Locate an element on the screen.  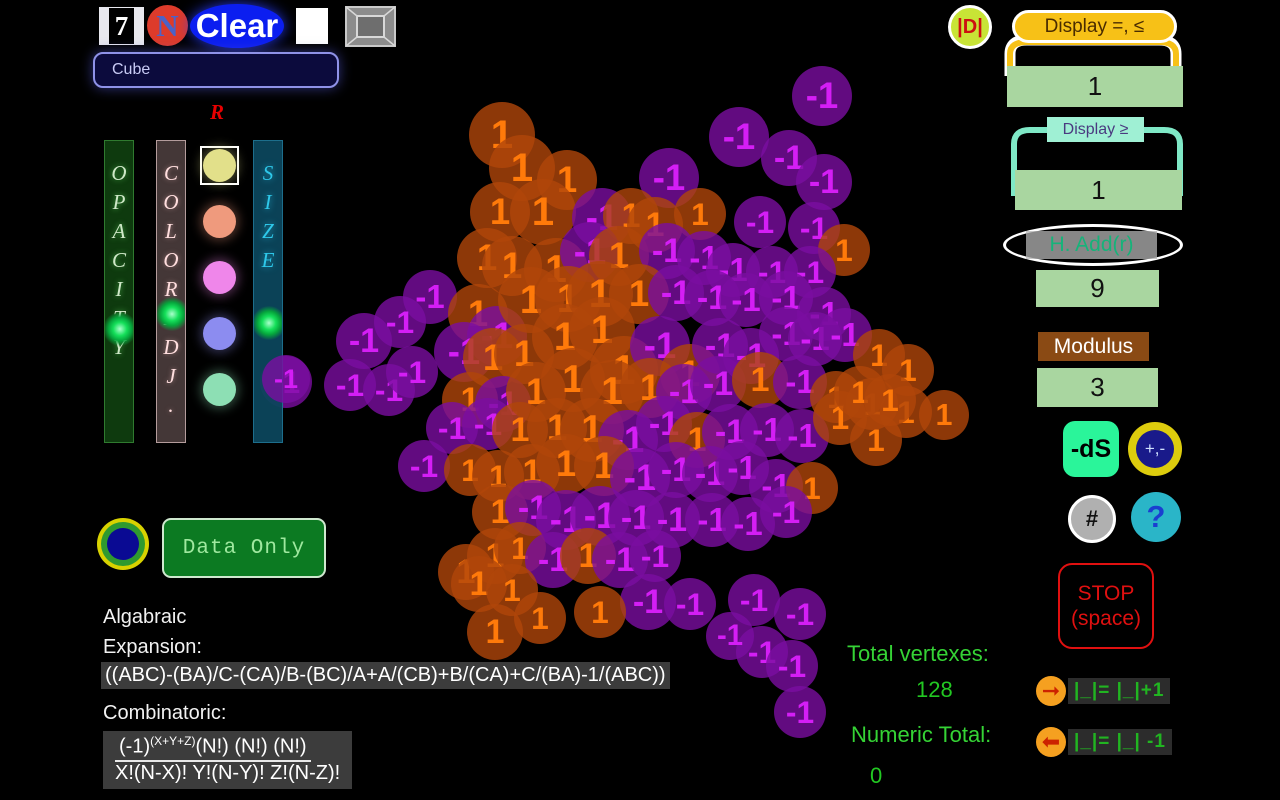
color-swatch-violet is located at coordinates (219, 277).